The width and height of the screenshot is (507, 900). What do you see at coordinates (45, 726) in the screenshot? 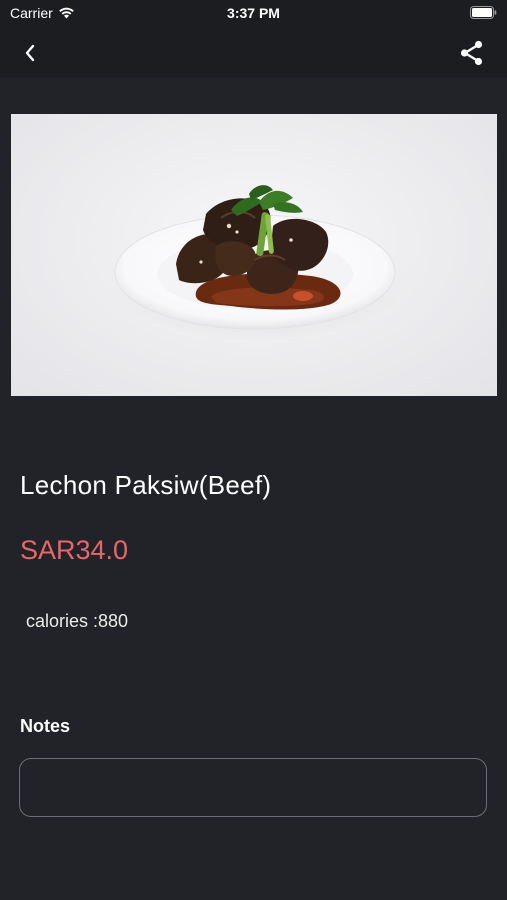
I see `notes-label: Notes` at bounding box center [45, 726].